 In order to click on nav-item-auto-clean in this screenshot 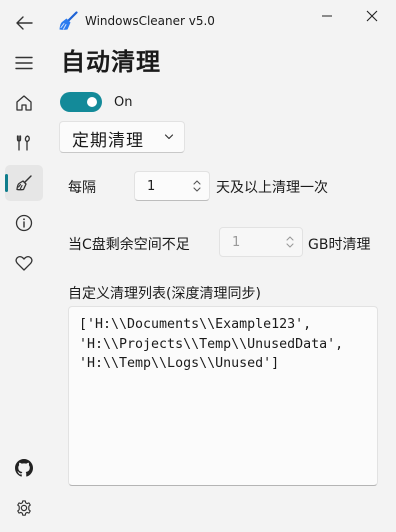, I will do `click(24, 183)`.